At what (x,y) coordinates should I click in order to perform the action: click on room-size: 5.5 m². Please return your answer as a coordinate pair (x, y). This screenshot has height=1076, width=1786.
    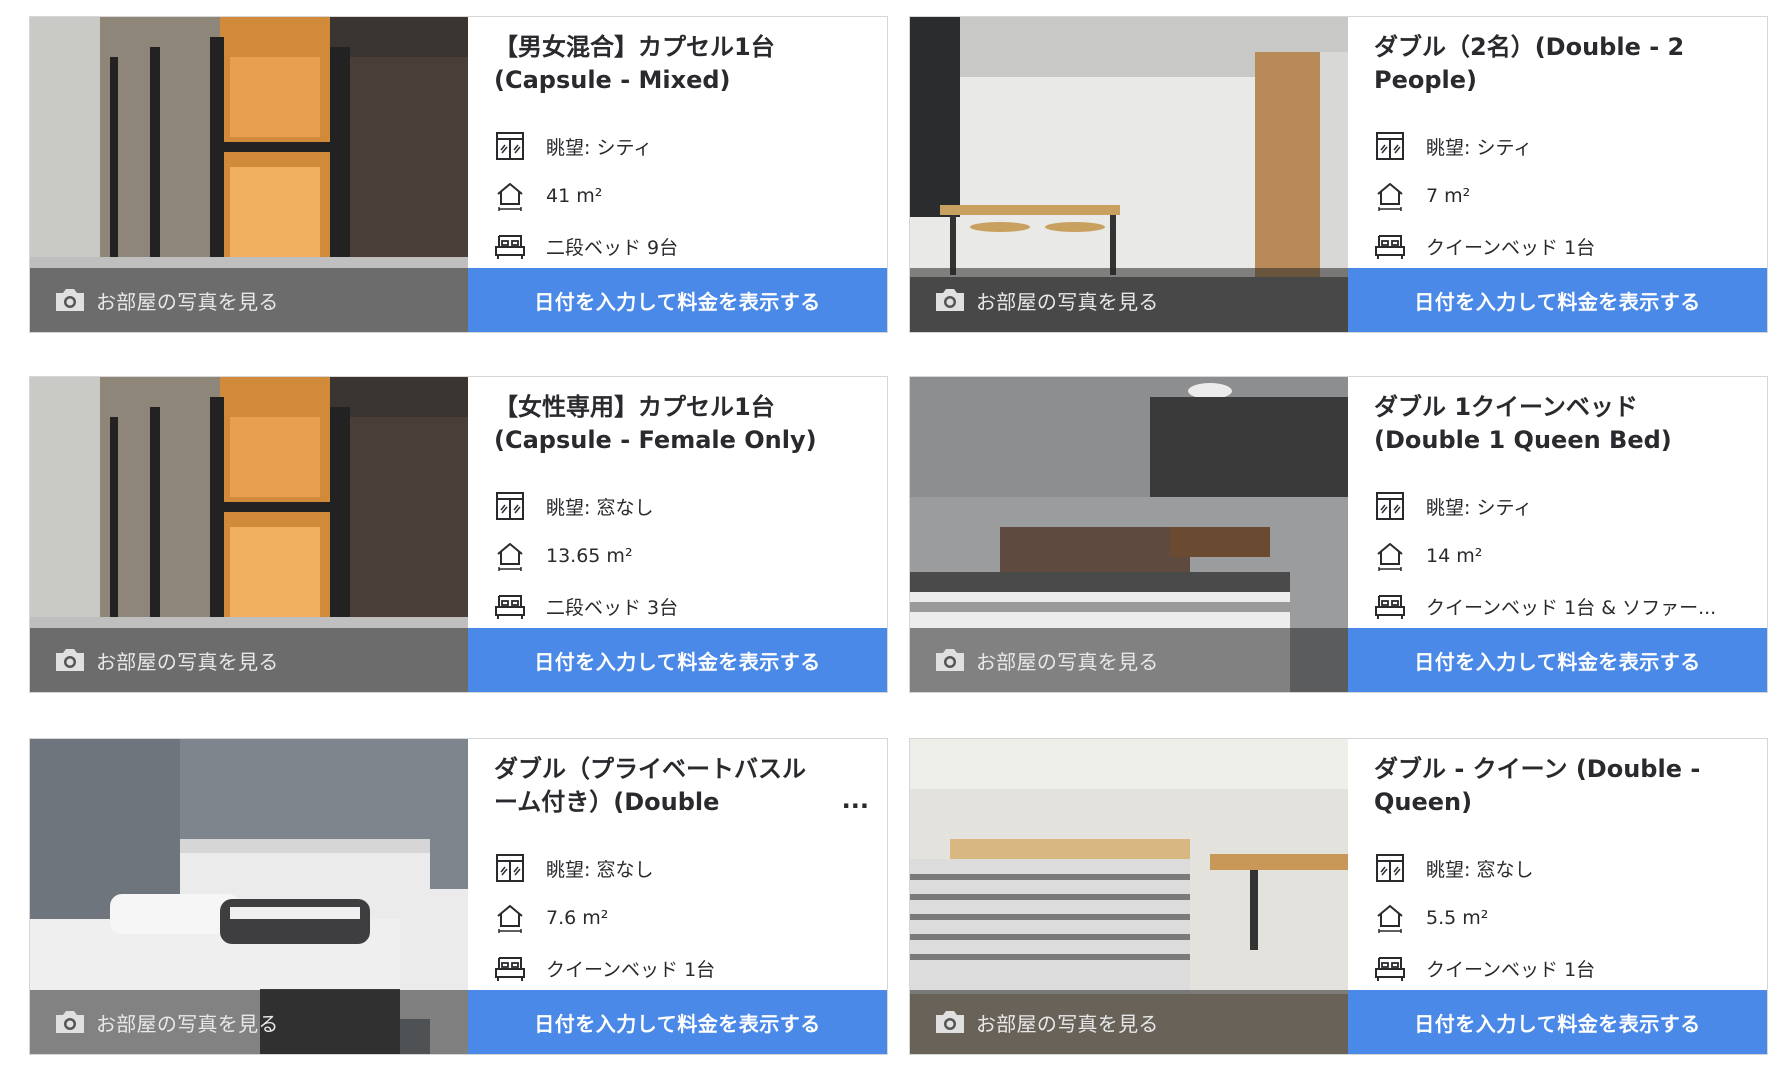
    Looking at the image, I should click on (1431, 918).